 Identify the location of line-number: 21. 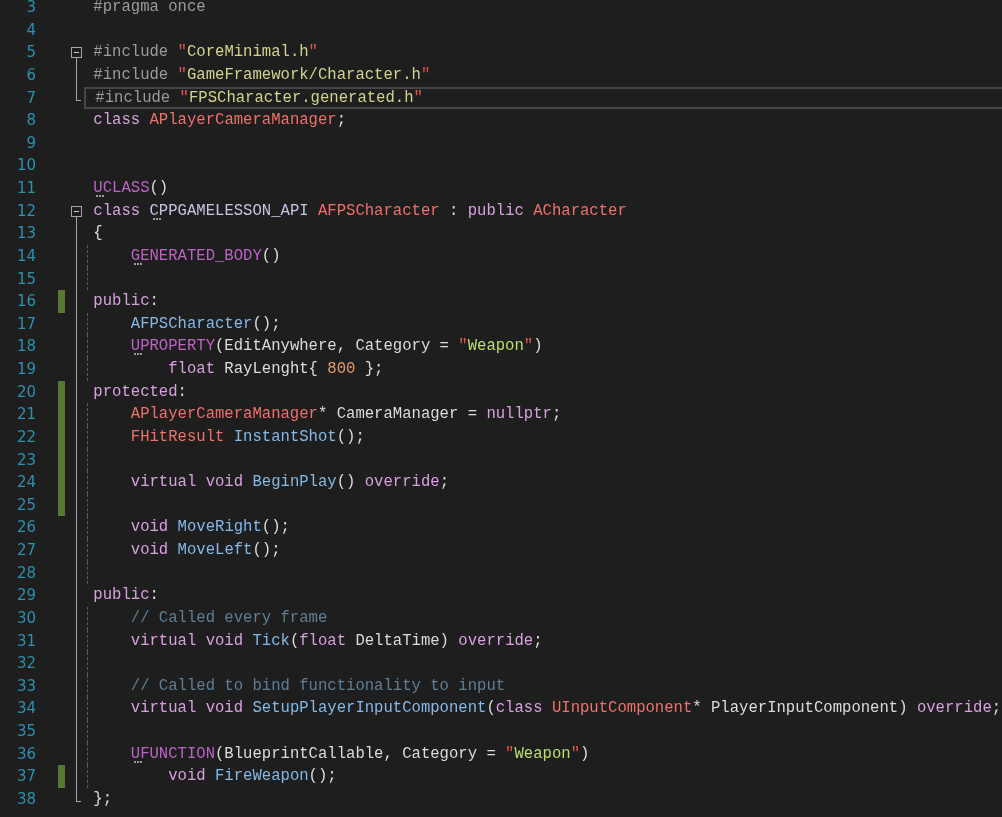
(25, 415).